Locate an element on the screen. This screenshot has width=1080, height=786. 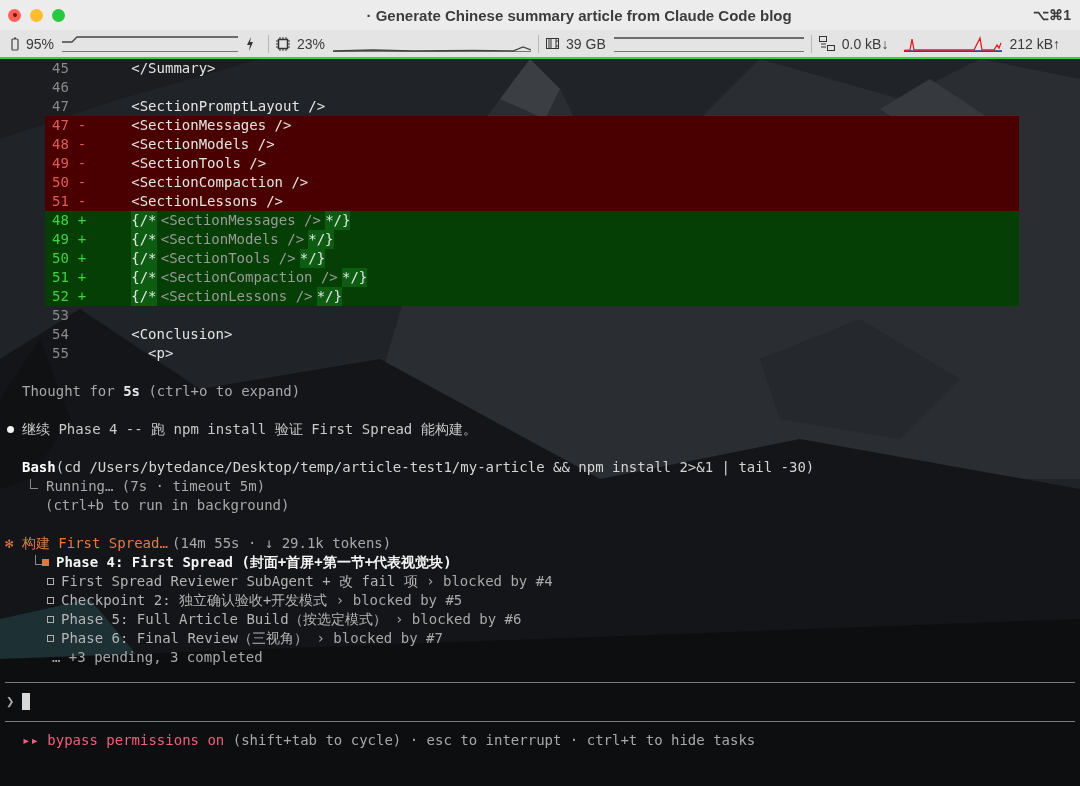
code-text: <Conclusion> is located at coordinates (182, 334).